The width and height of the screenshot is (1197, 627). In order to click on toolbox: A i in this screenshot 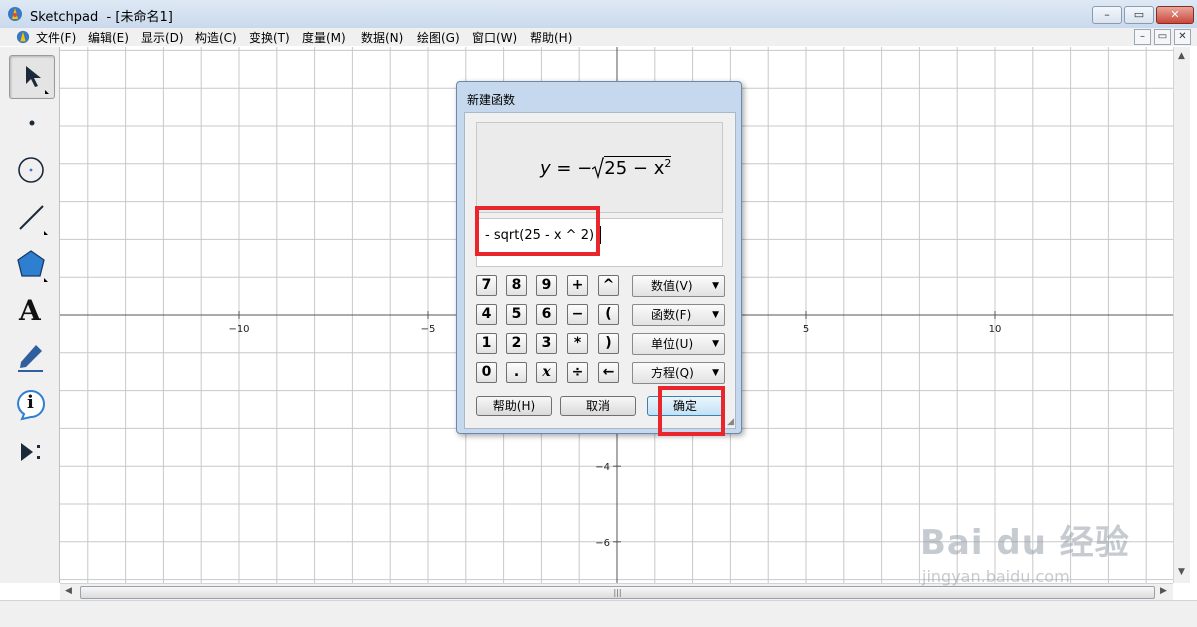, I will do `click(30, 315)`.